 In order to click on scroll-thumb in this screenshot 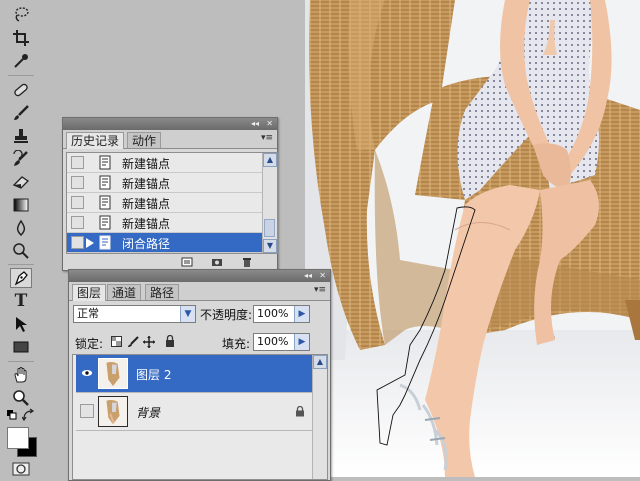, I will do `click(269, 228)`.